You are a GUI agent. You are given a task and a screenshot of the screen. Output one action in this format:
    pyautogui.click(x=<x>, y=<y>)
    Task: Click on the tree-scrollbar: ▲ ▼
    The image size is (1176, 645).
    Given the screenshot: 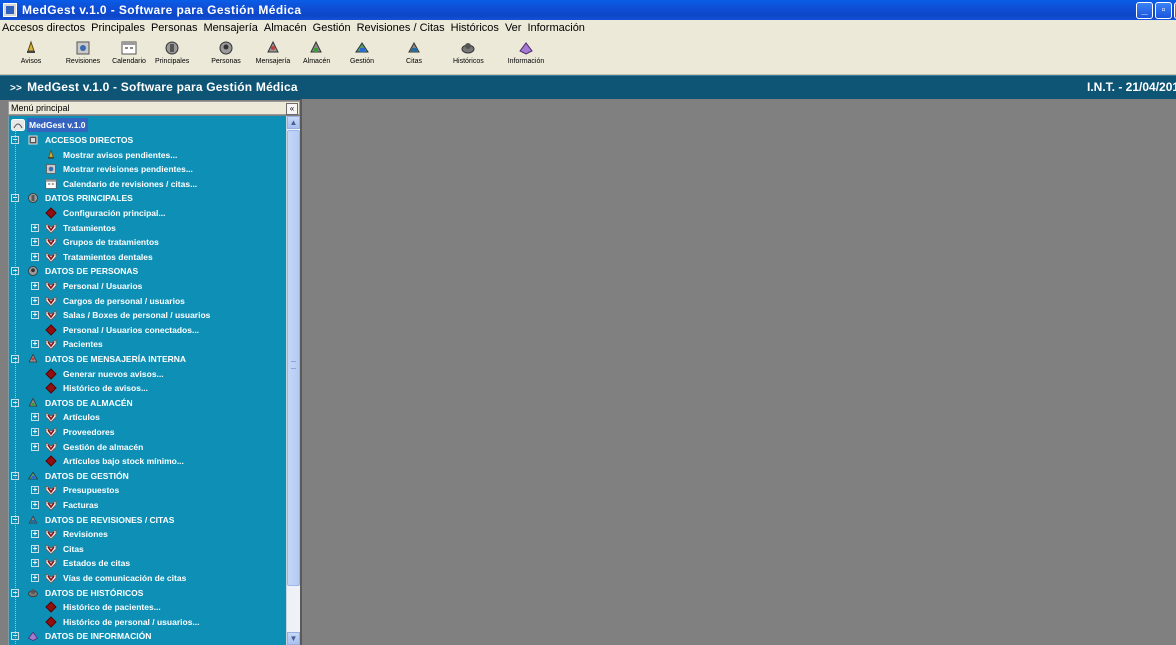 What is the action you would take?
    pyautogui.click(x=293, y=380)
    